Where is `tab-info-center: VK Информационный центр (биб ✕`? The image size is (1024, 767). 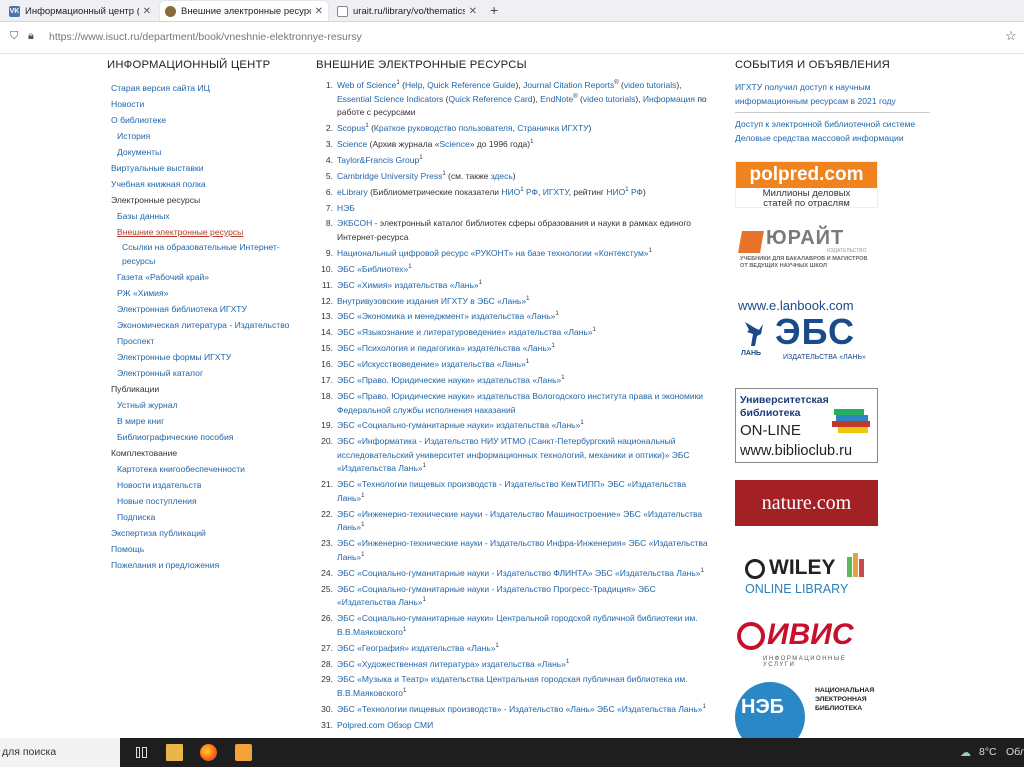 tab-info-center: VK Информационный центр (биб ✕ is located at coordinates (80, 11).